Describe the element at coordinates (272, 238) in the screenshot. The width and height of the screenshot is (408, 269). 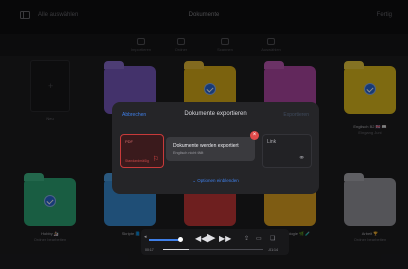
I see `subtitles-icon: ❏` at that location.